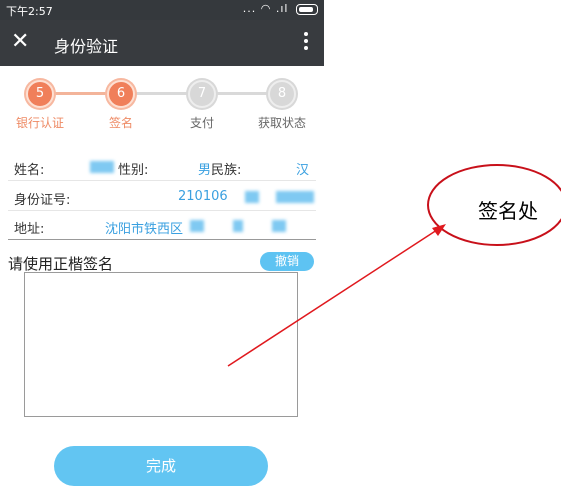  Describe the element at coordinates (144, 229) in the screenshot. I see `address-value: 沈阳市铁西区` at that location.